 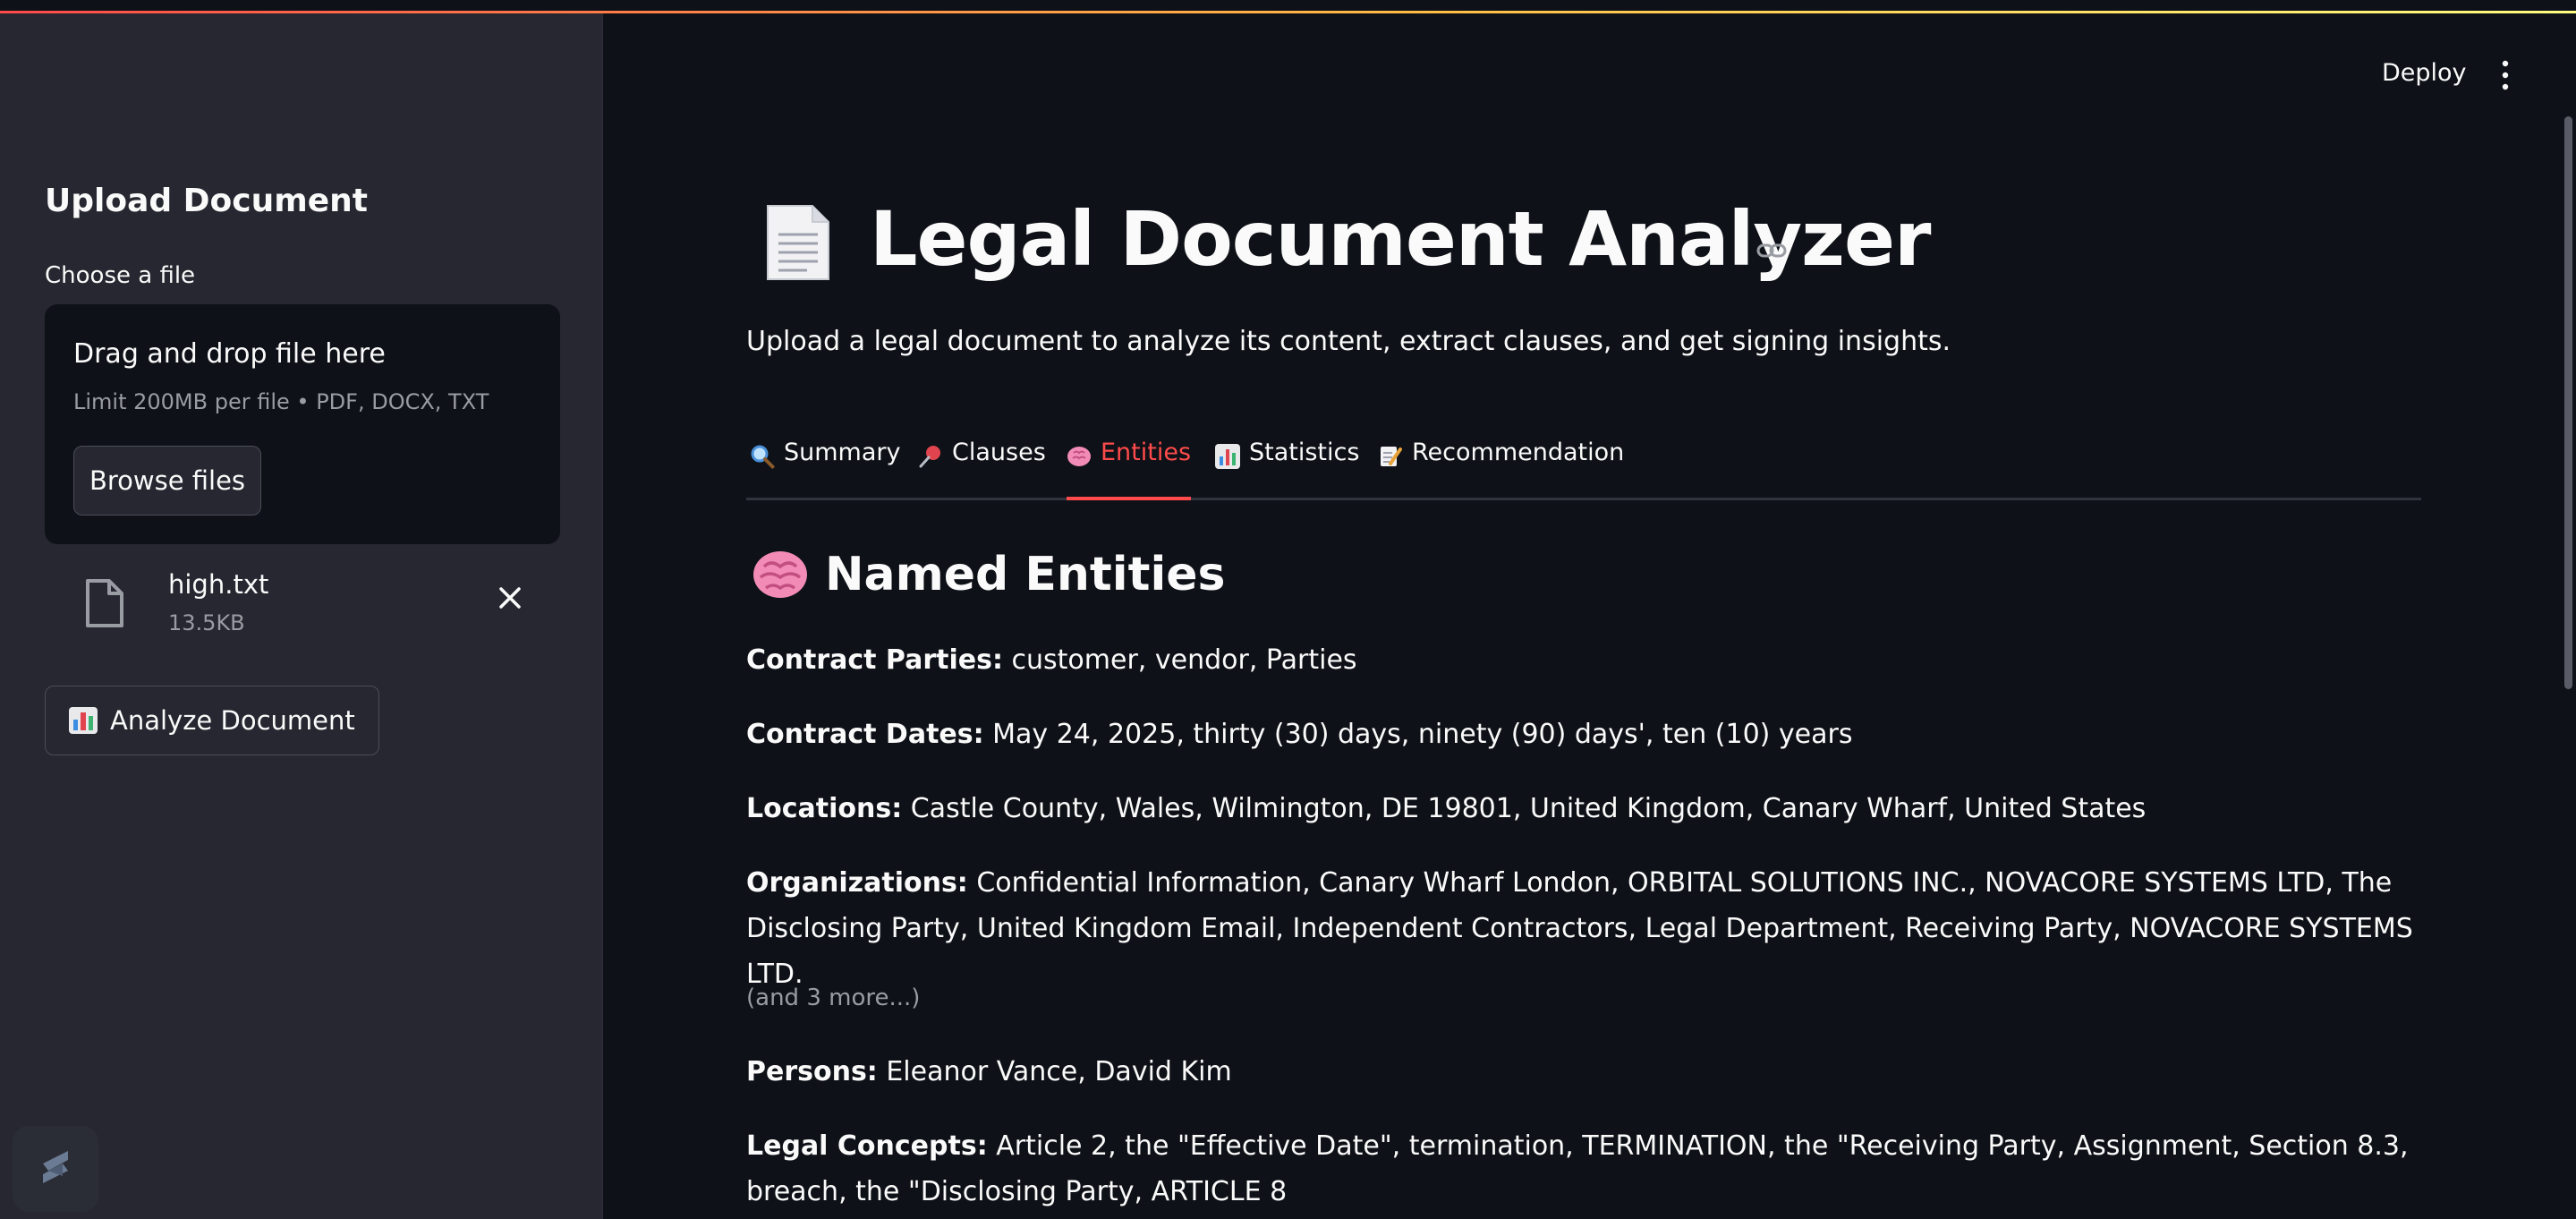 What do you see at coordinates (874, 660) in the screenshot?
I see `entity-label: Contract Parties:` at bounding box center [874, 660].